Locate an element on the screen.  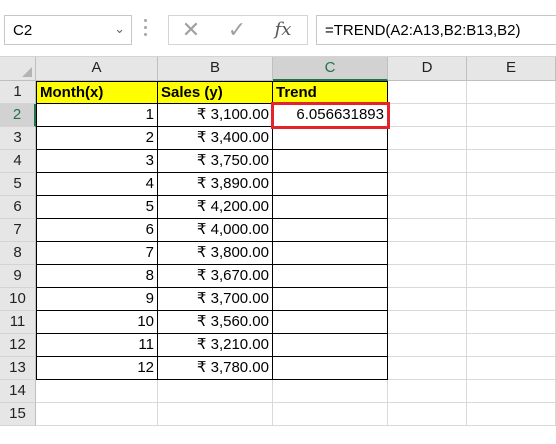
row-header-6: 6 is located at coordinates (18, 207).